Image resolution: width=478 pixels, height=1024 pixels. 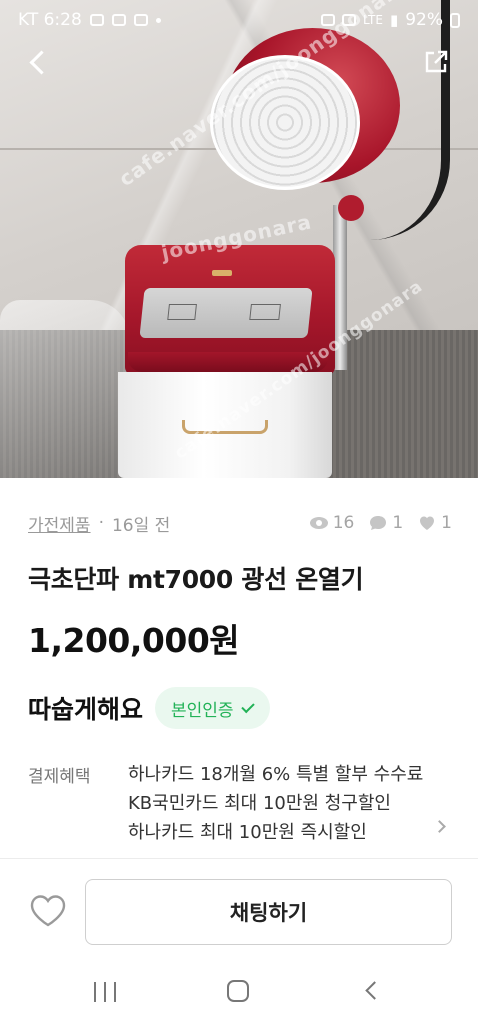 I want to click on chevron-right-icon, so click(x=439, y=826).